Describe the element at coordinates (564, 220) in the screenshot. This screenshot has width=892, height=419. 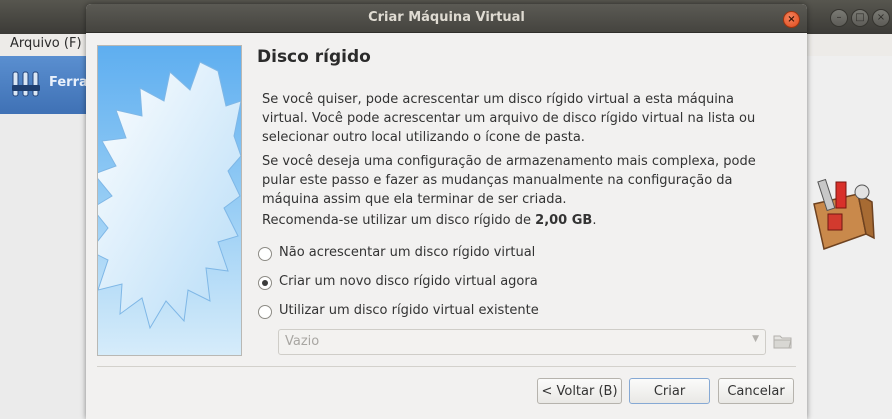
I see `recommend-size: 2,00 GB` at that location.